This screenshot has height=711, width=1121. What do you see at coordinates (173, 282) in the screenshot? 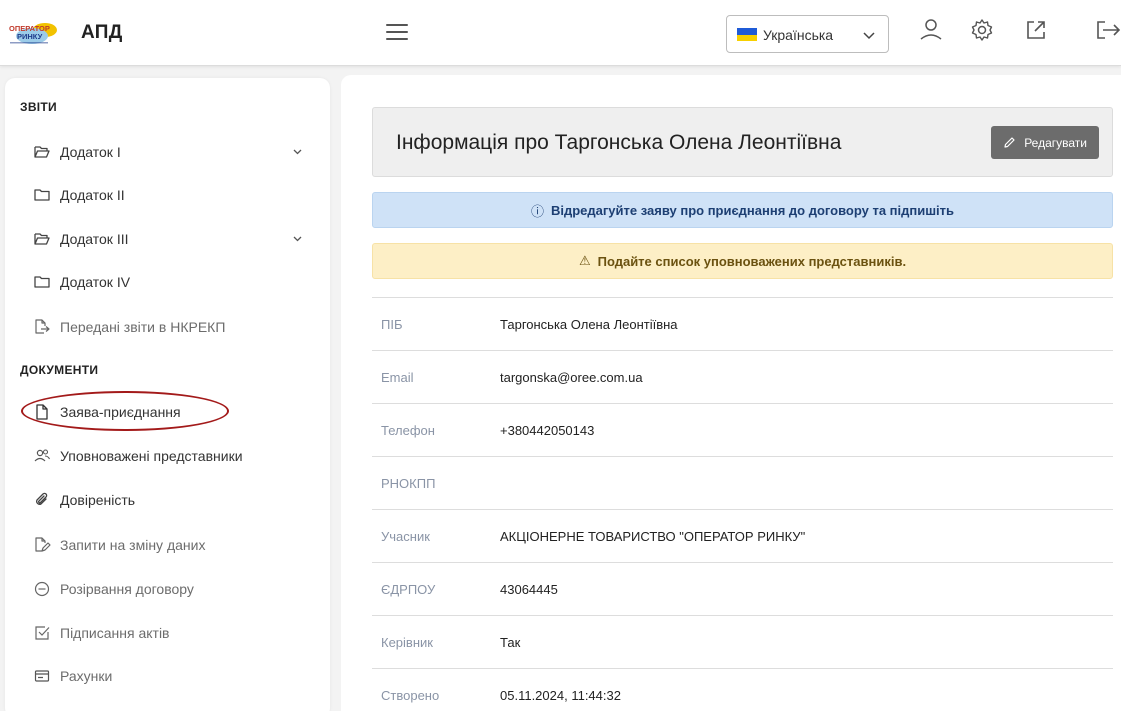
I see `sidebar-item-dodatok-4: Додаток IV` at bounding box center [173, 282].